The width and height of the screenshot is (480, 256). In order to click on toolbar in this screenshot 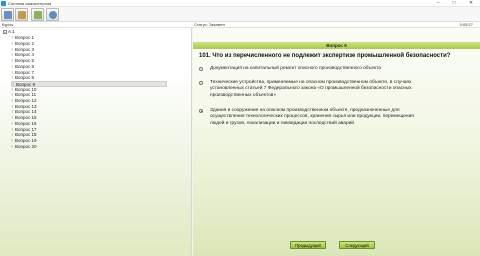, I will do `click(240, 14)`.